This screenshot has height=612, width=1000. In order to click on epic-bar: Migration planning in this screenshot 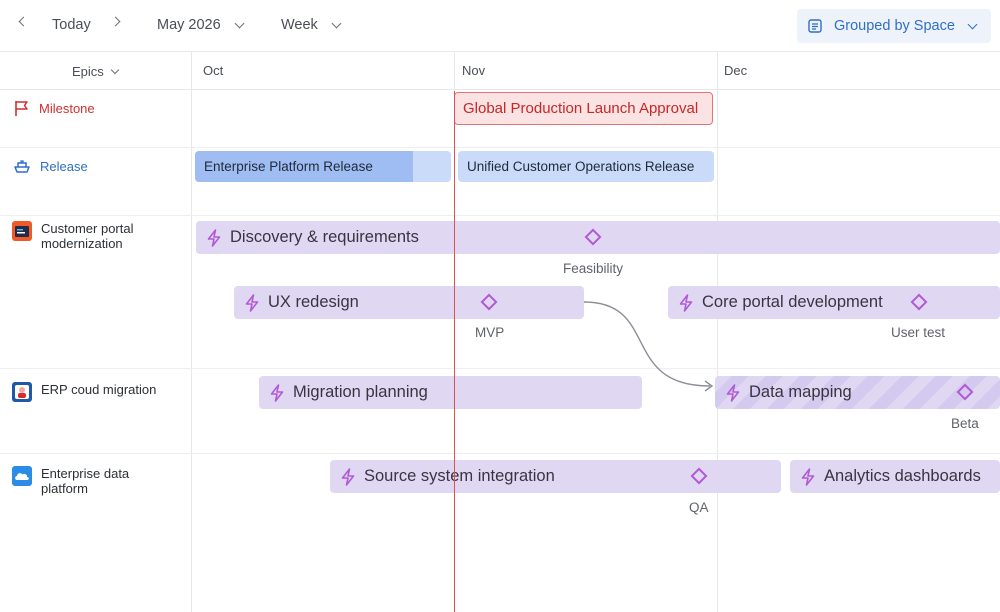, I will do `click(450, 392)`.